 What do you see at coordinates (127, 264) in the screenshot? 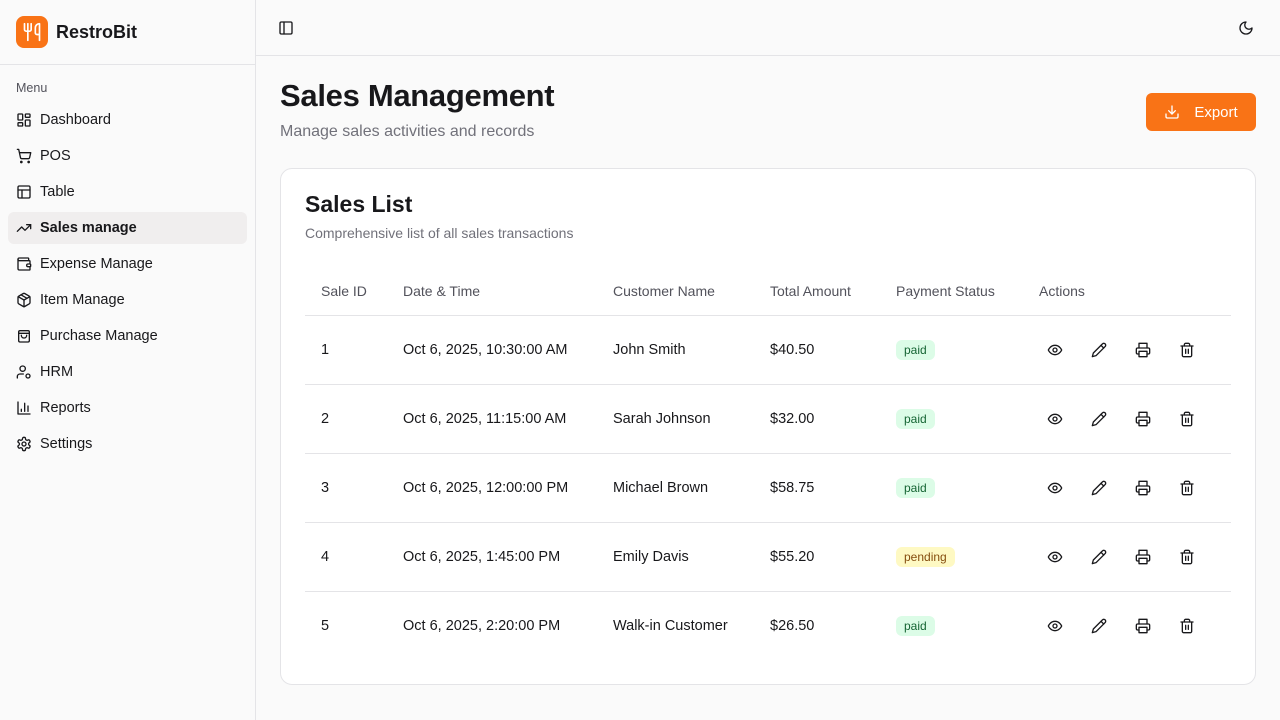
I see `sidebar-item-expense-manage: Expense Manage` at bounding box center [127, 264].